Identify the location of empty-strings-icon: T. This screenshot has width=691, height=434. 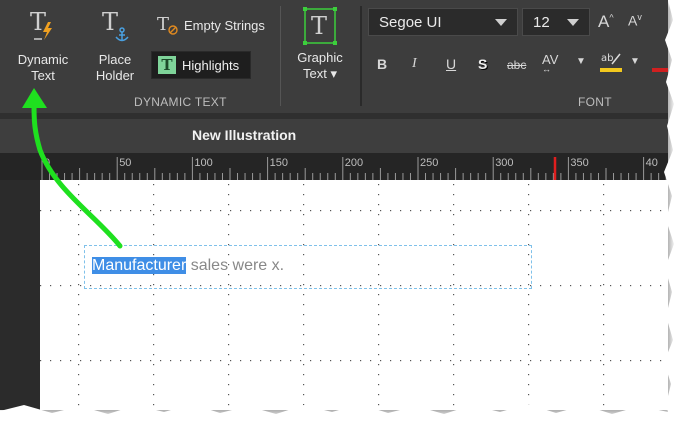
(167, 24).